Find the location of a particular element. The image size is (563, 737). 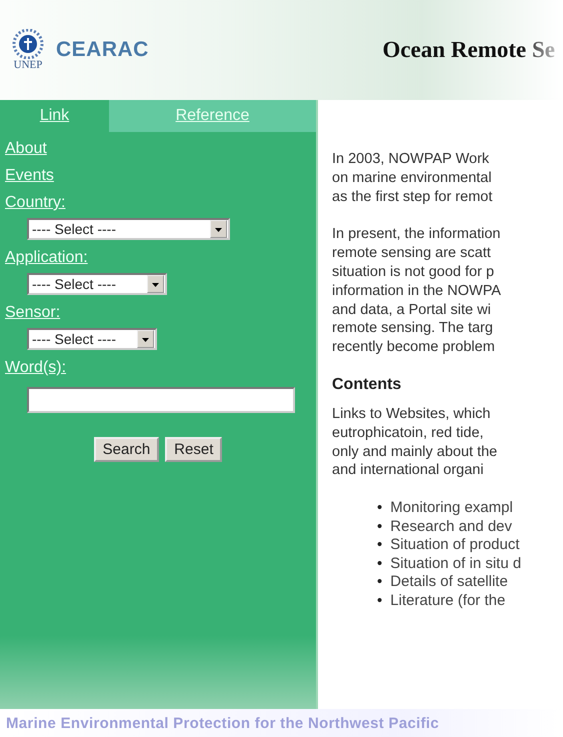

footer-text: Marine Environmental Protection for the Northwest Pacific is located at coordinates (223, 723).